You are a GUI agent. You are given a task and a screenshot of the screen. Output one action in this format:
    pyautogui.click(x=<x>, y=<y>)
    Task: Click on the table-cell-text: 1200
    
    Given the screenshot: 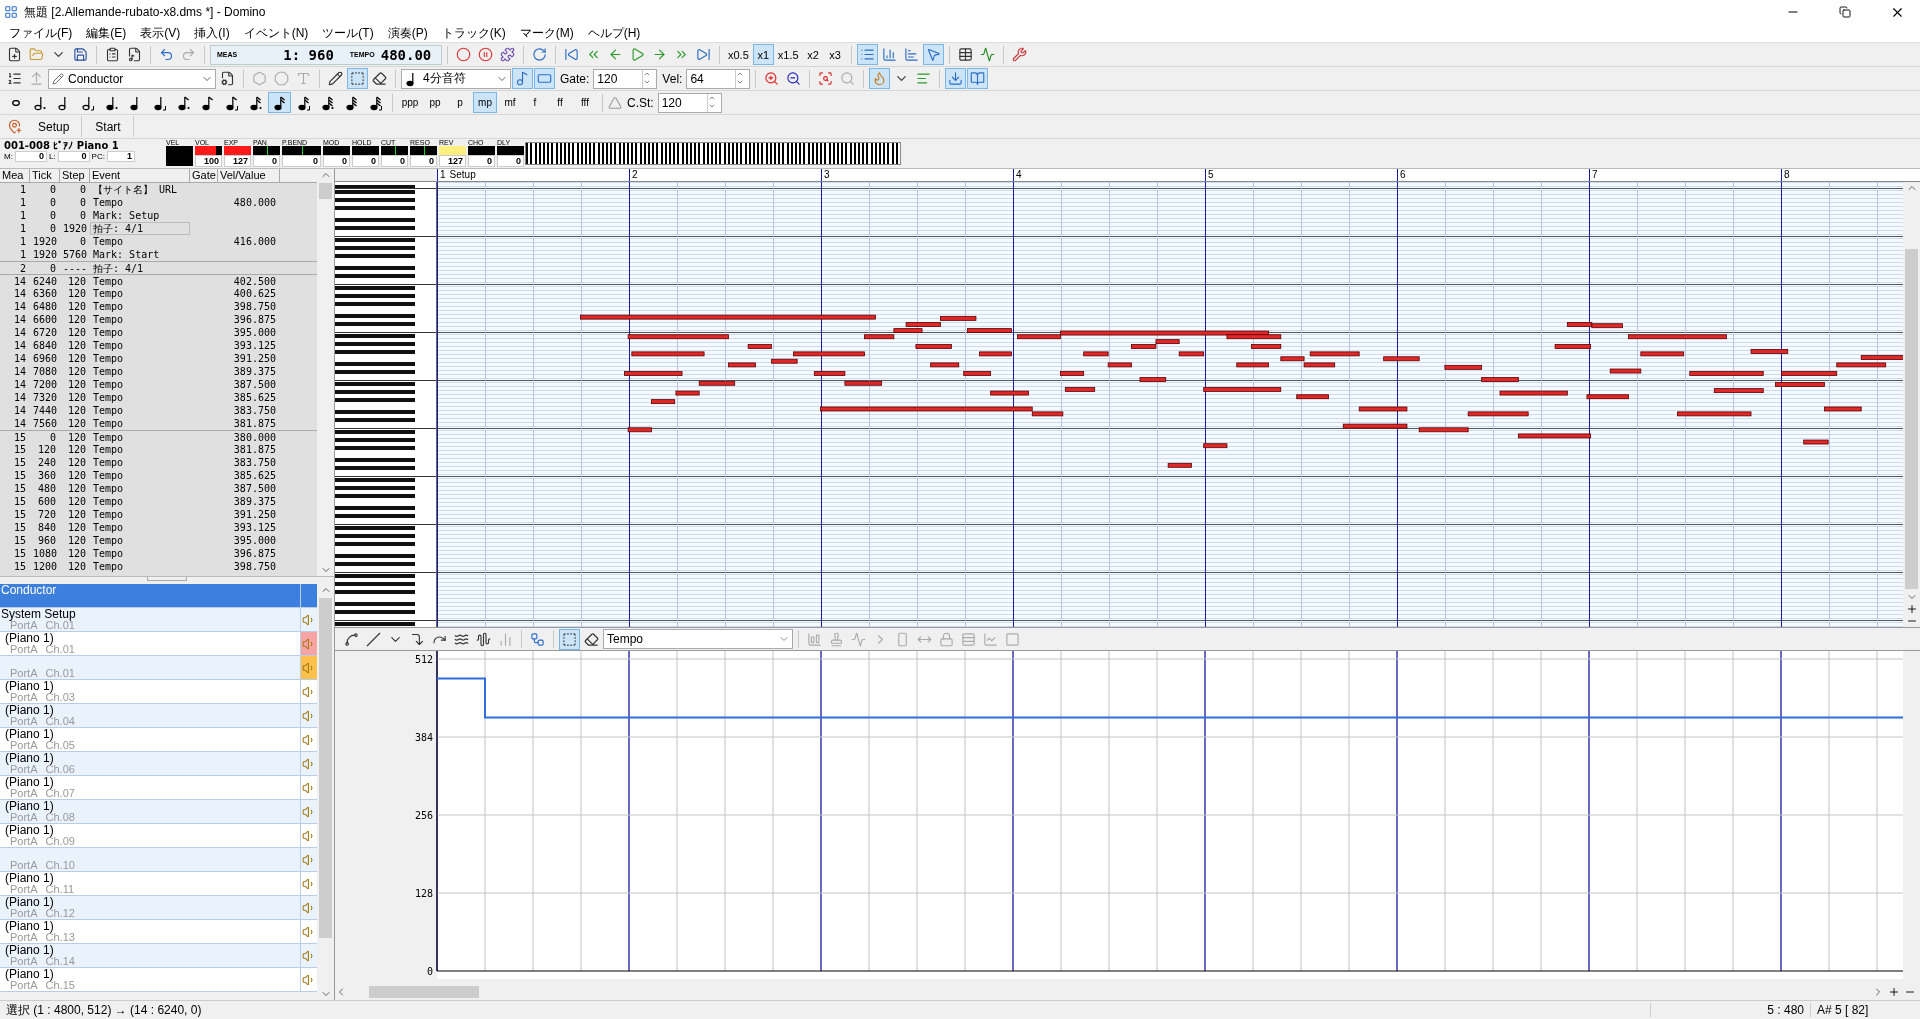 What is the action you would take?
    pyautogui.click(x=45, y=566)
    